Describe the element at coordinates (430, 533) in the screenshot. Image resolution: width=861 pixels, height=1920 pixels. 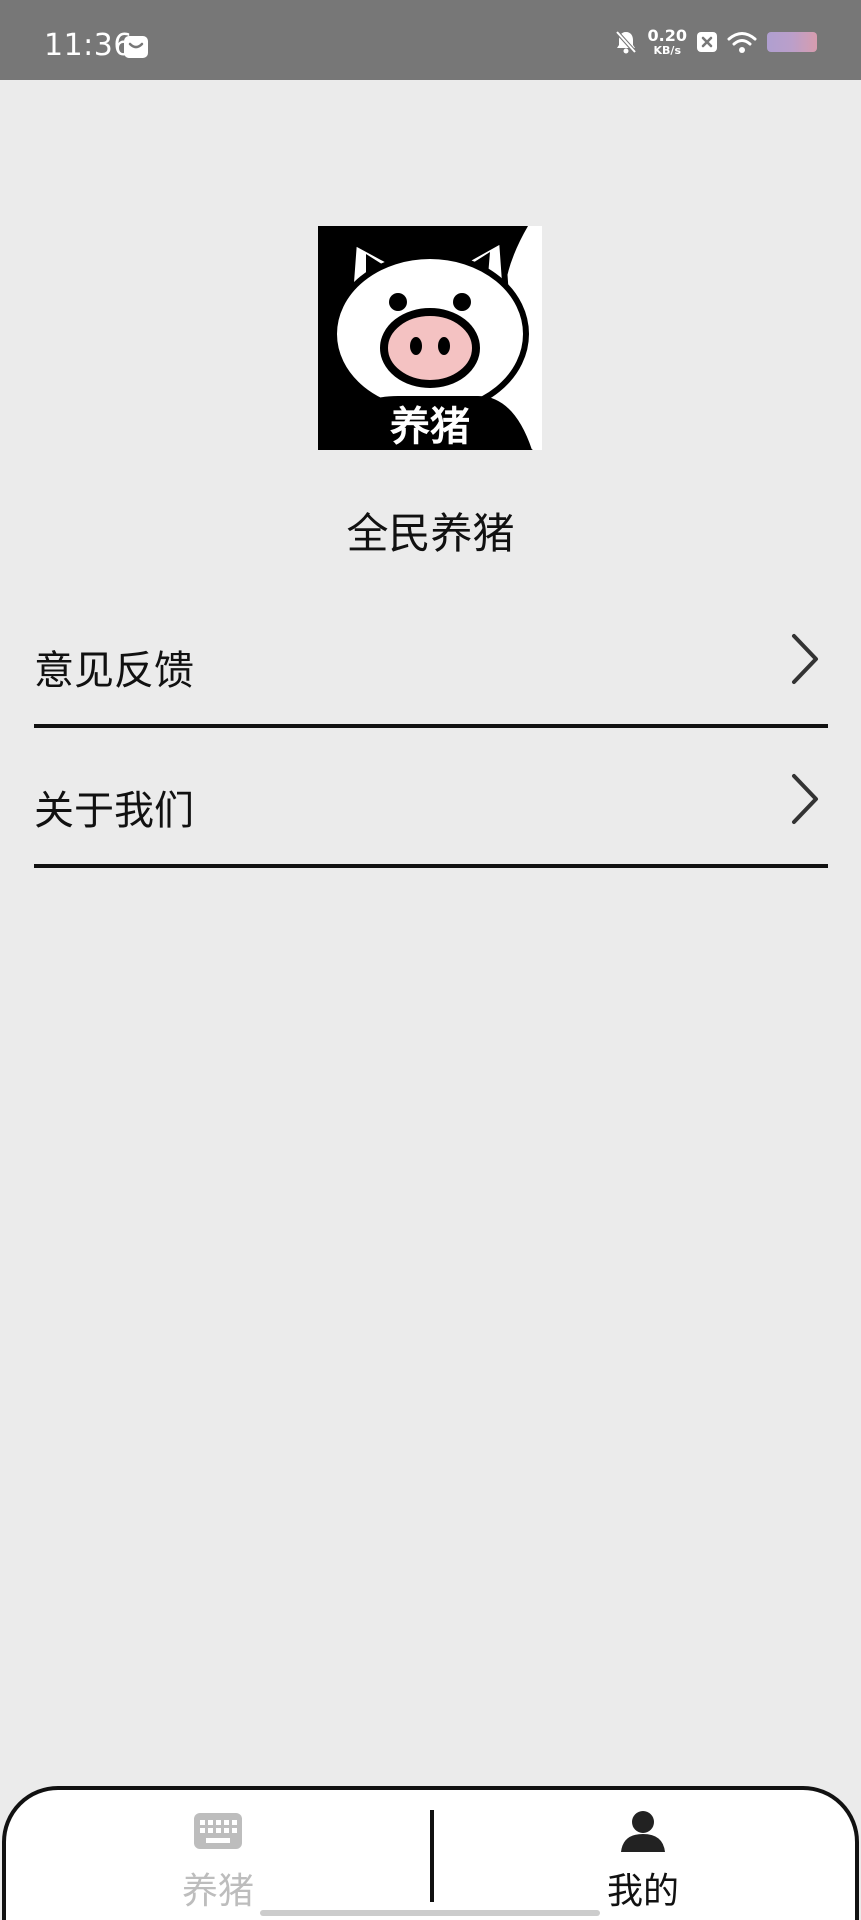
I see `app-name: 全民养猪` at that location.